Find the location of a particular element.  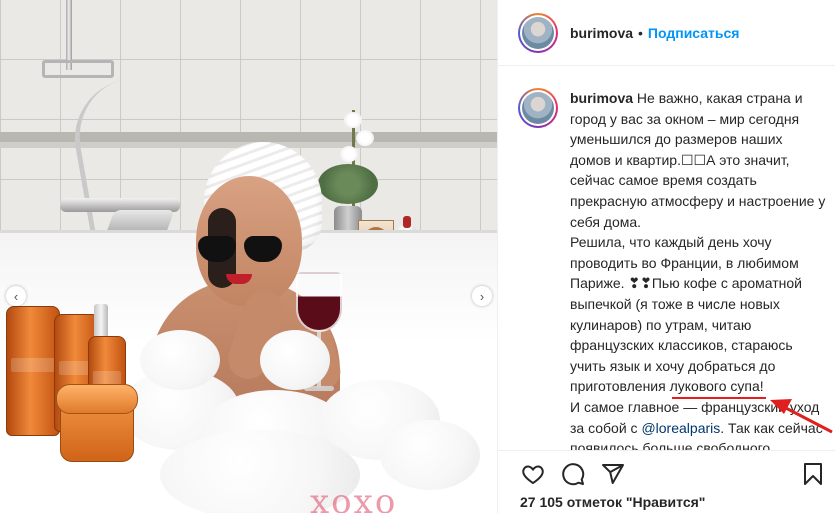

product-label is located at coordinates (33, 365).